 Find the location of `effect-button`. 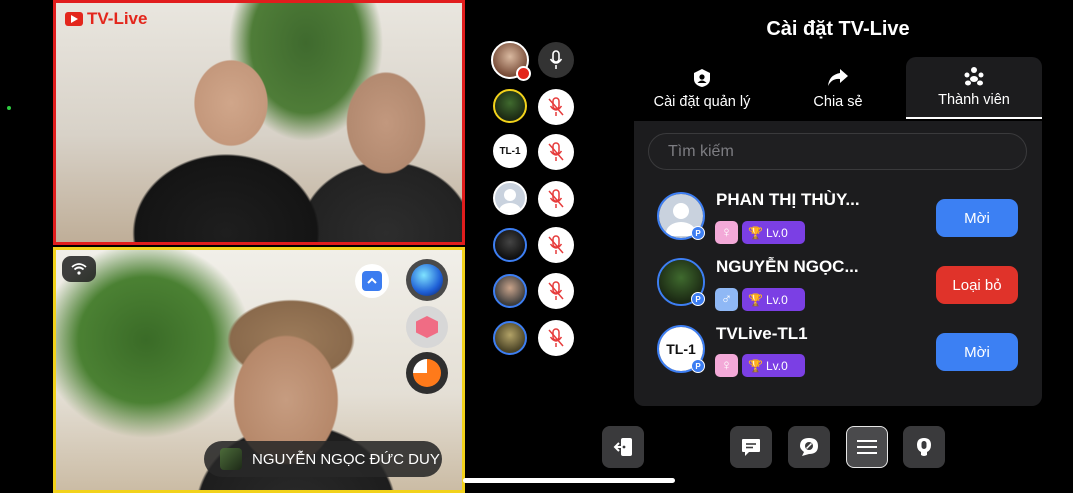

effect-button is located at coordinates (427, 373).